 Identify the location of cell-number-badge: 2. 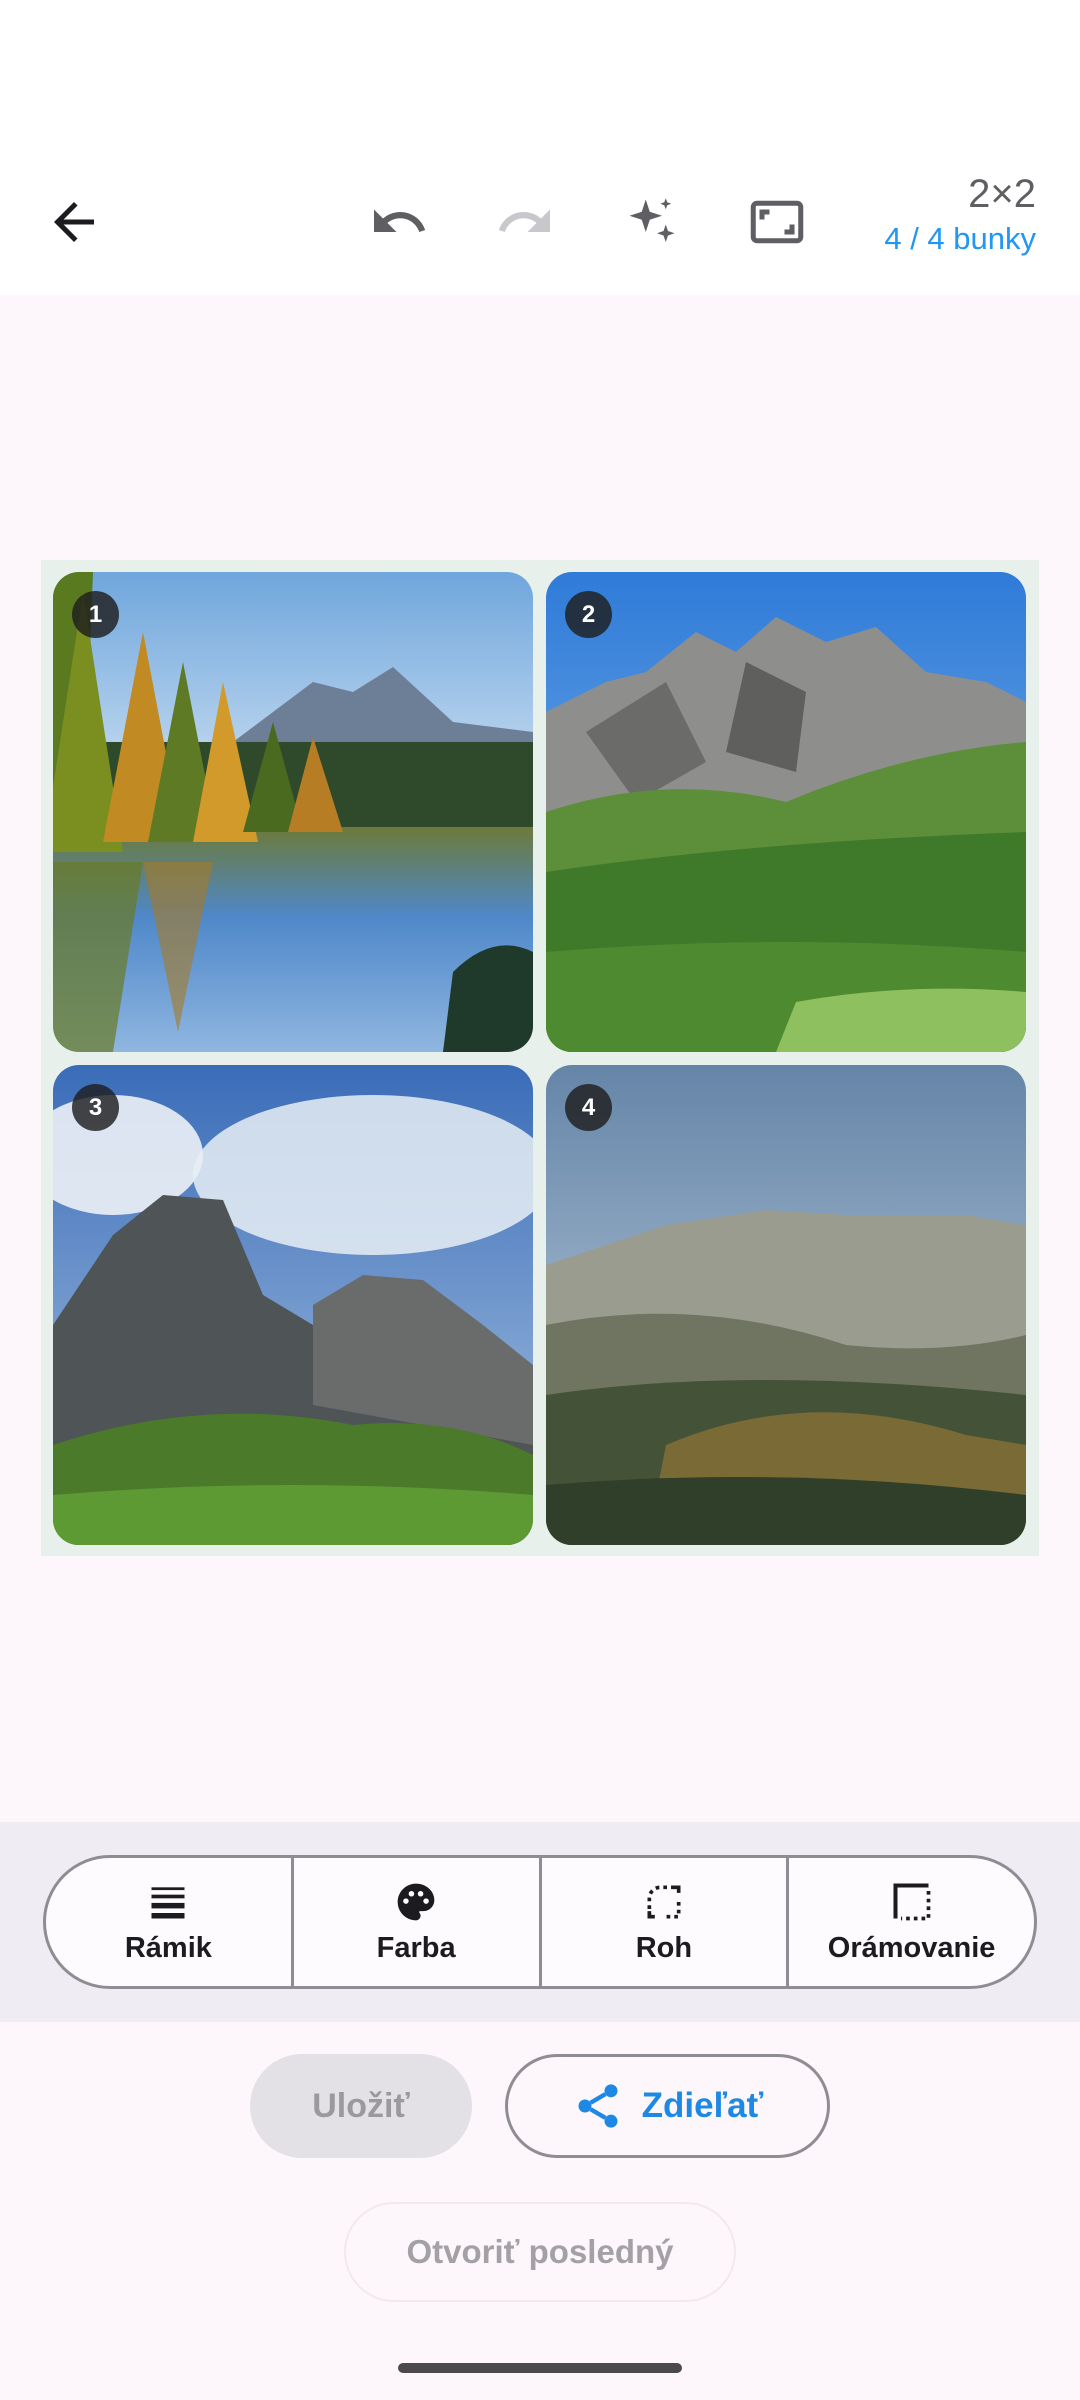
(588, 614).